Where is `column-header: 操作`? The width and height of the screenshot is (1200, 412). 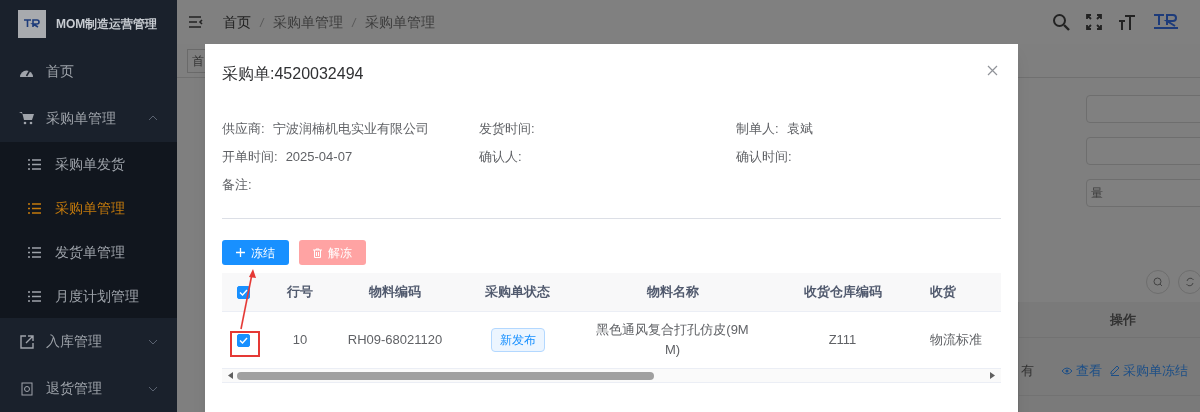 column-header: 操作 is located at coordinates (1123, 320).